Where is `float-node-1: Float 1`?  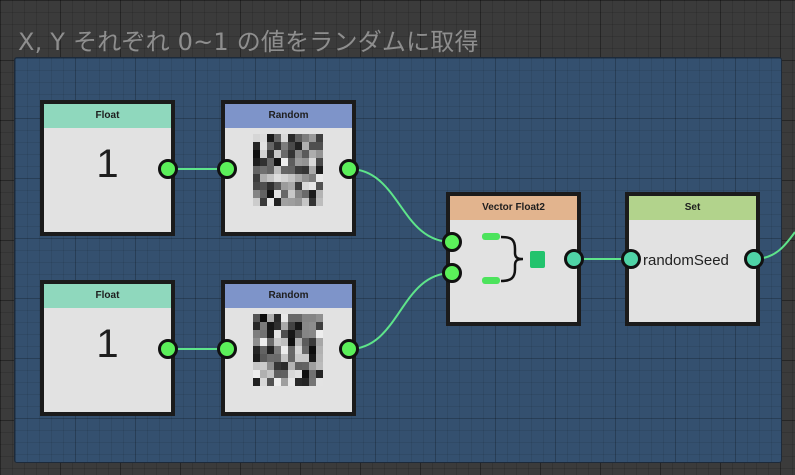 float-node-1: Float 1 is located at coordinates (107, 168).